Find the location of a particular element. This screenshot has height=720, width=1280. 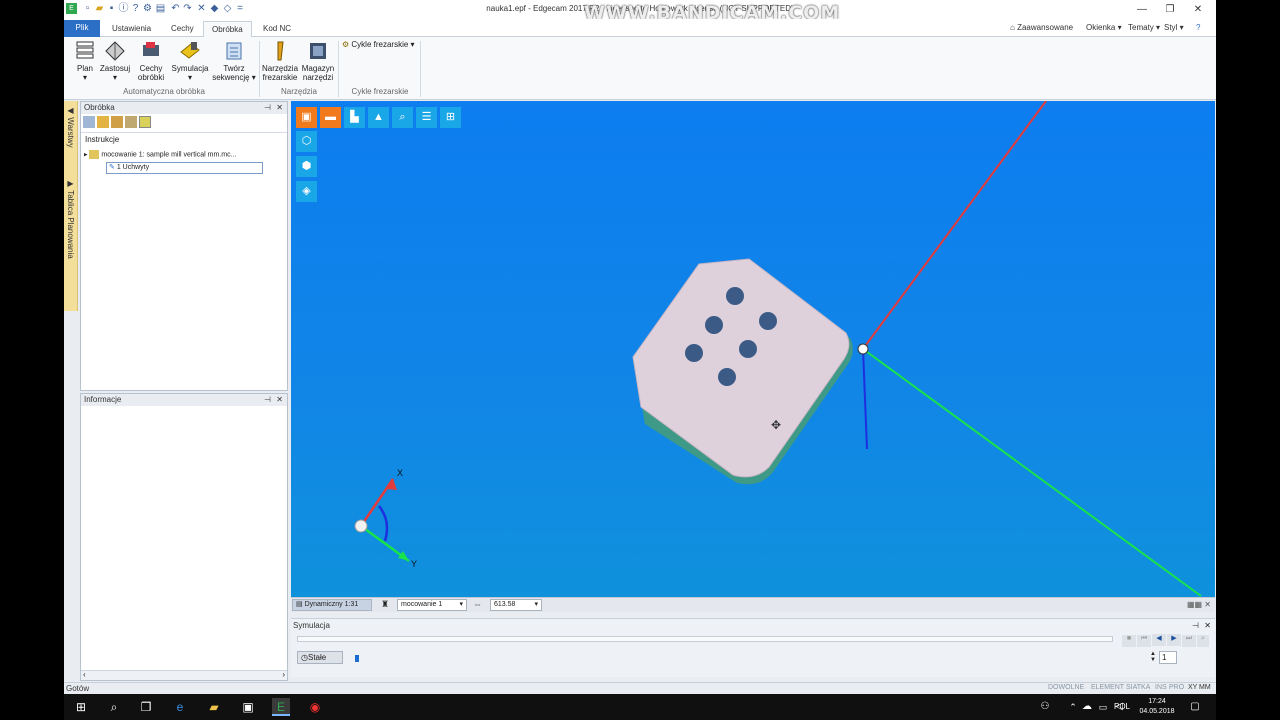

layers-tab: ◀ Warstwy is located at coordinates (70, 127).